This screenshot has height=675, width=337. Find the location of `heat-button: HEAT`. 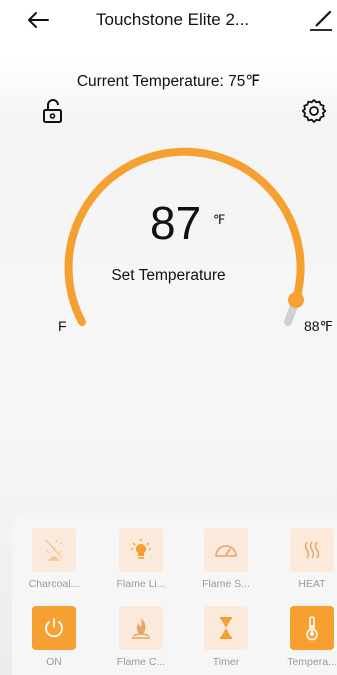

heat-button: HEAT is located at coordinates (308, 559).